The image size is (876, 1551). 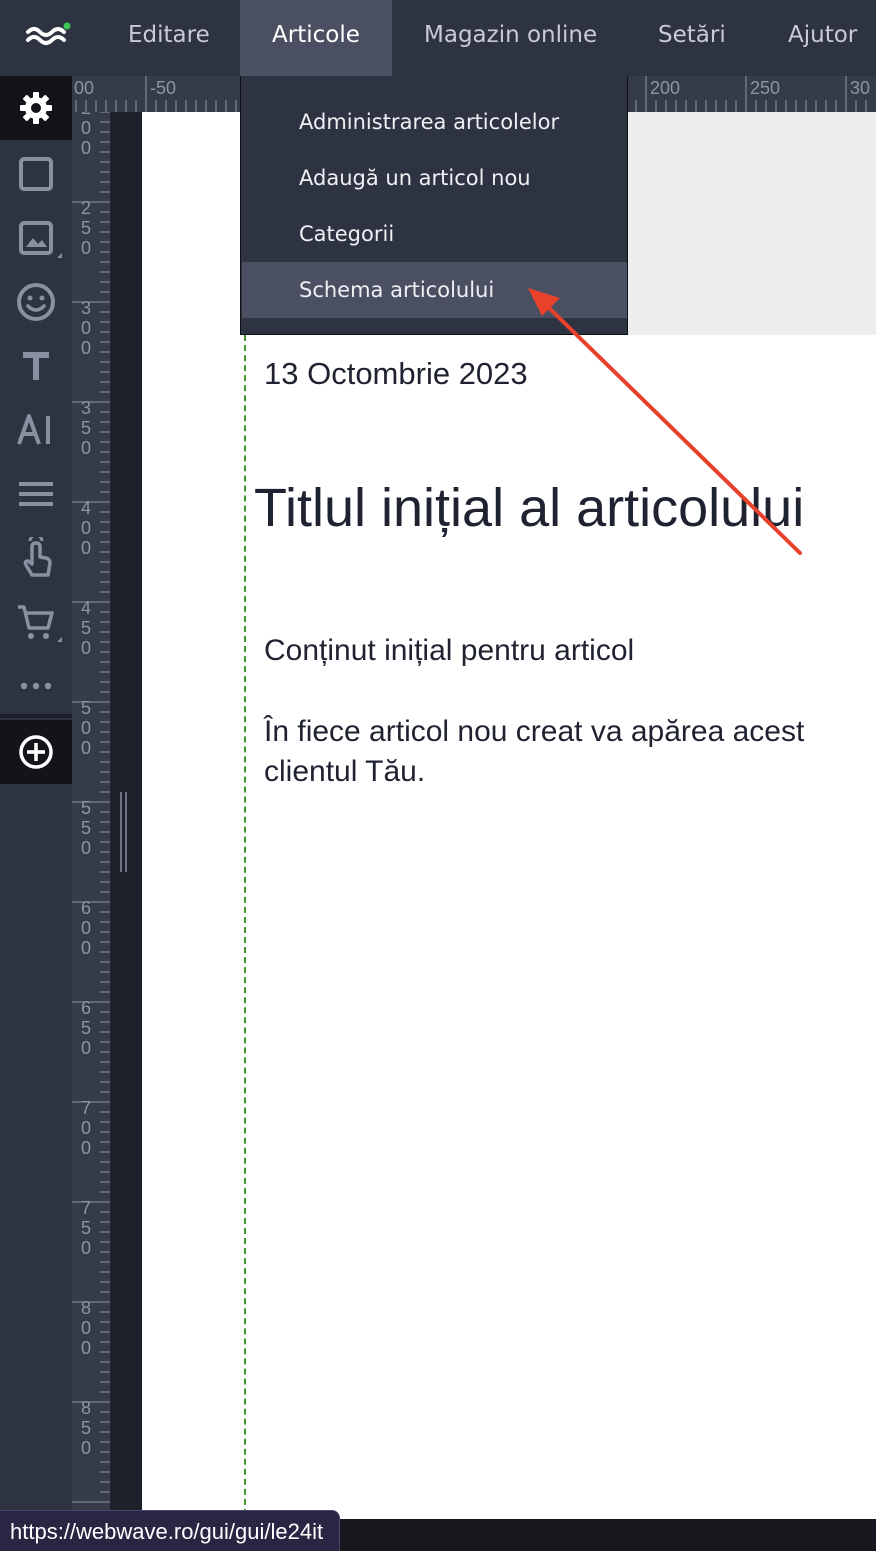 I want to click on shop-tool, so click(x=36, y=622).